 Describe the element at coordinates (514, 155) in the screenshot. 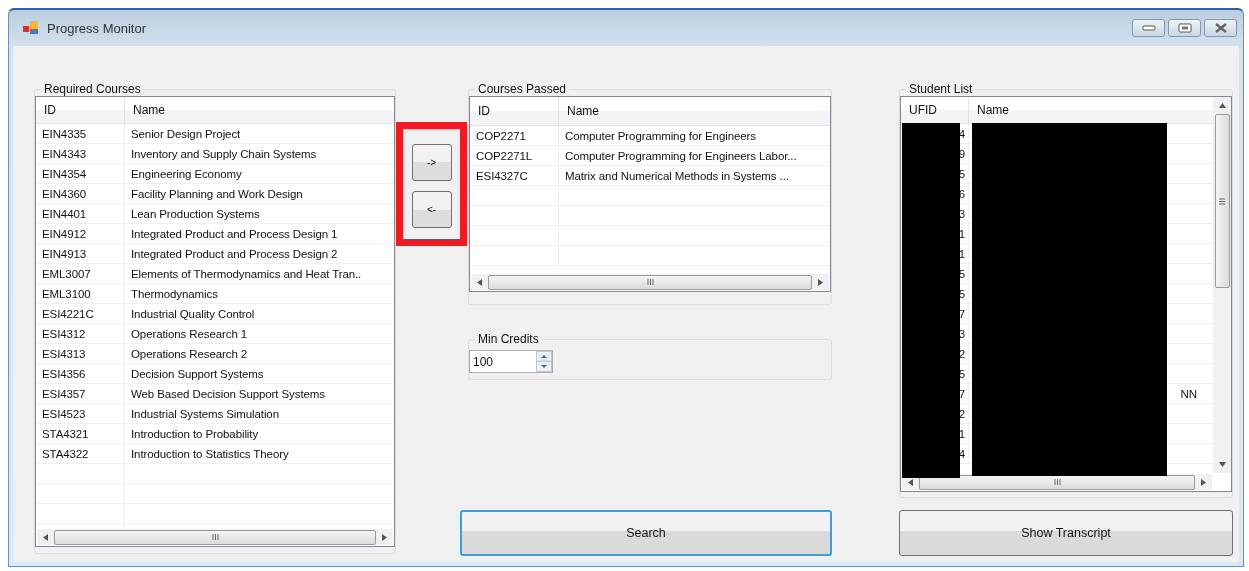

I see `table-cell: COP2271L` at that location.